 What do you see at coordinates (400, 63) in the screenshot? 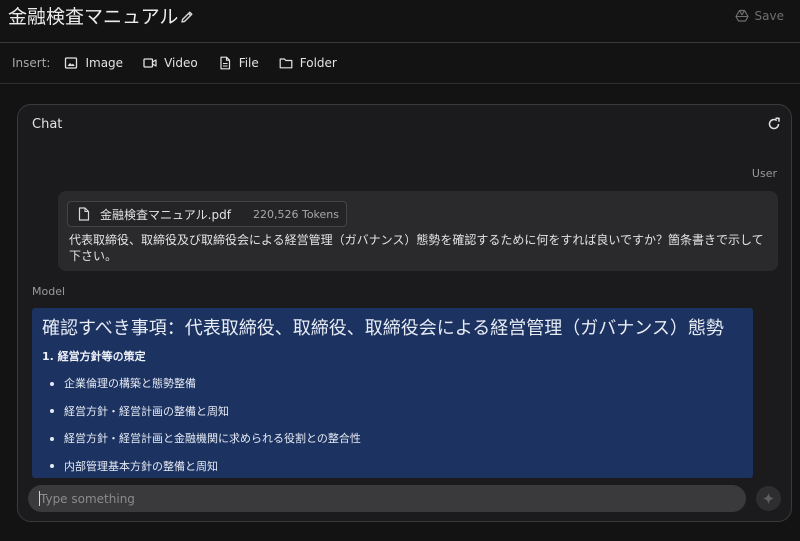
I see `insert-toolbar: Insert: Image Video File Folder` at bounding box center [400, 63].